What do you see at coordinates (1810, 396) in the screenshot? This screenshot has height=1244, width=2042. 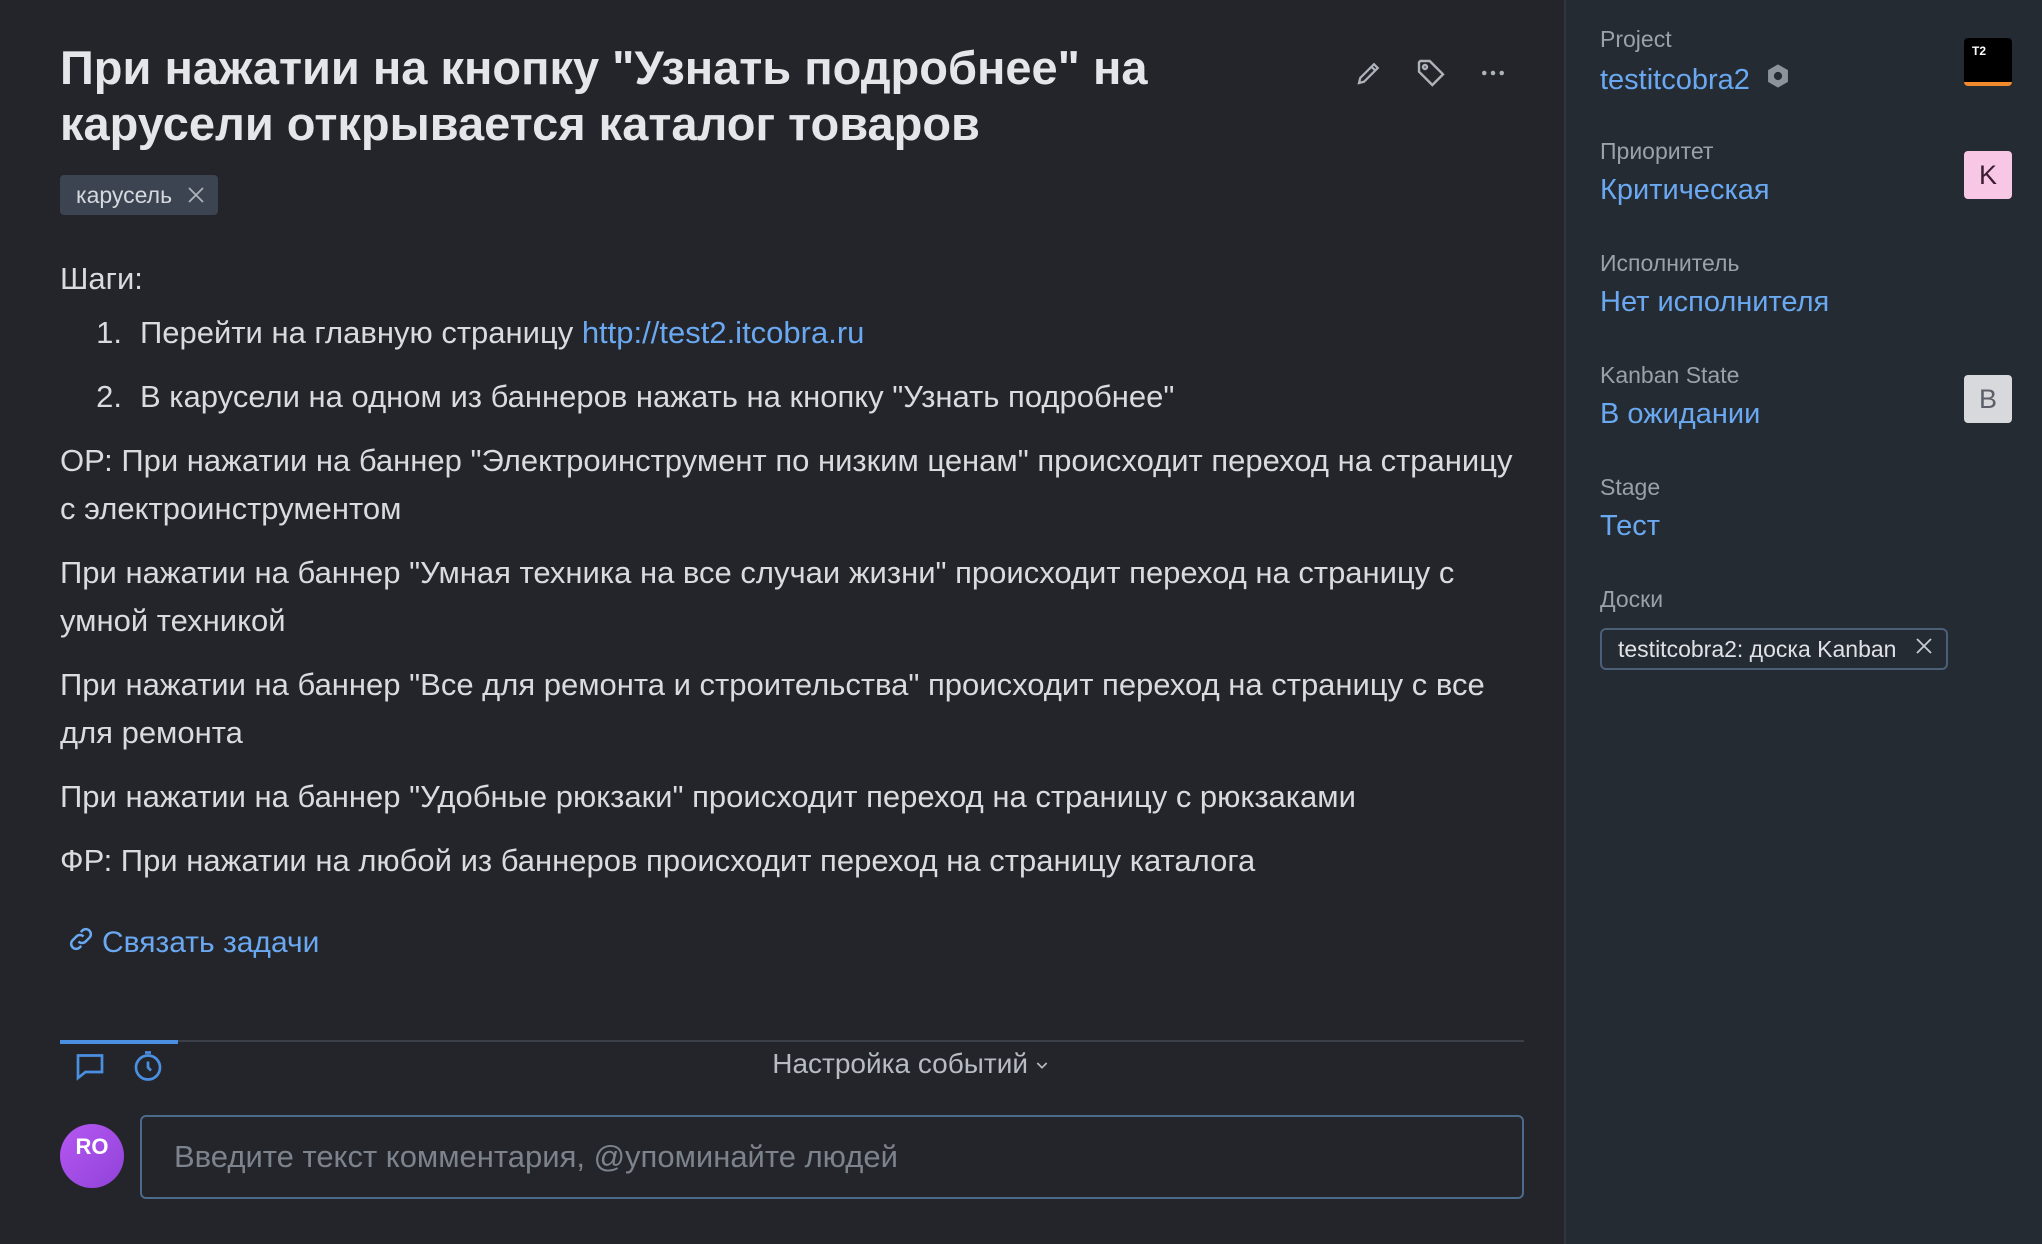 I see `kanban-state-field: Kanban State В ожидании` at bounding box center [1810, 396].